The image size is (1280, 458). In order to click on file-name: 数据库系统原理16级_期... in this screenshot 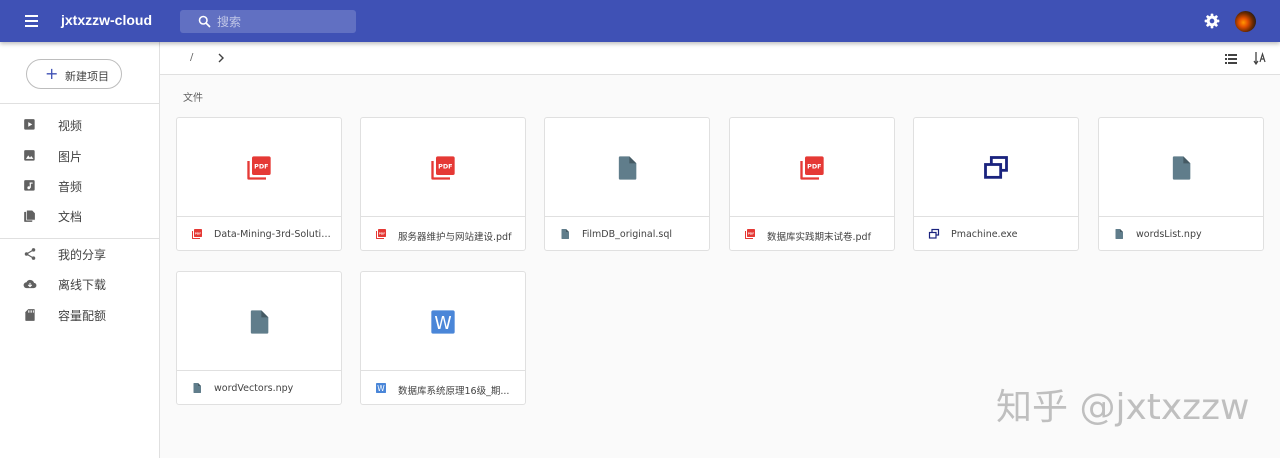, I will do `click(454, 391)`.